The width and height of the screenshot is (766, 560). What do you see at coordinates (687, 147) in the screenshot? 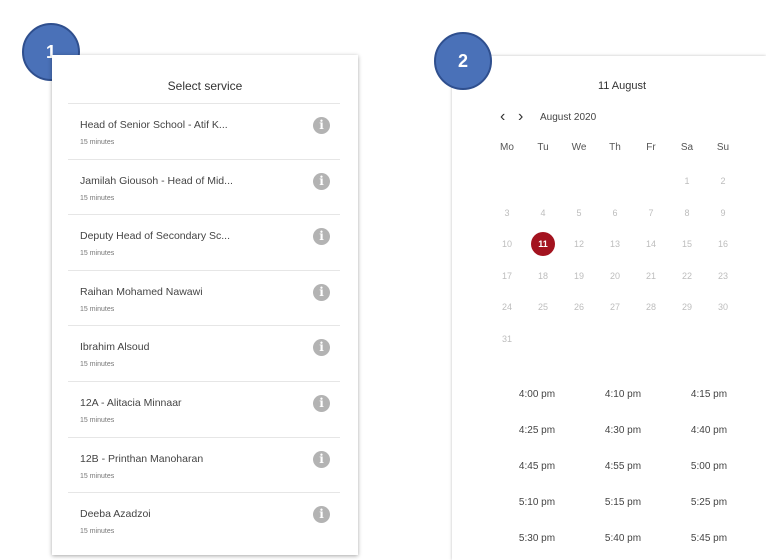
I see `weekday-label: Sa` at bounding box center [687, 147].